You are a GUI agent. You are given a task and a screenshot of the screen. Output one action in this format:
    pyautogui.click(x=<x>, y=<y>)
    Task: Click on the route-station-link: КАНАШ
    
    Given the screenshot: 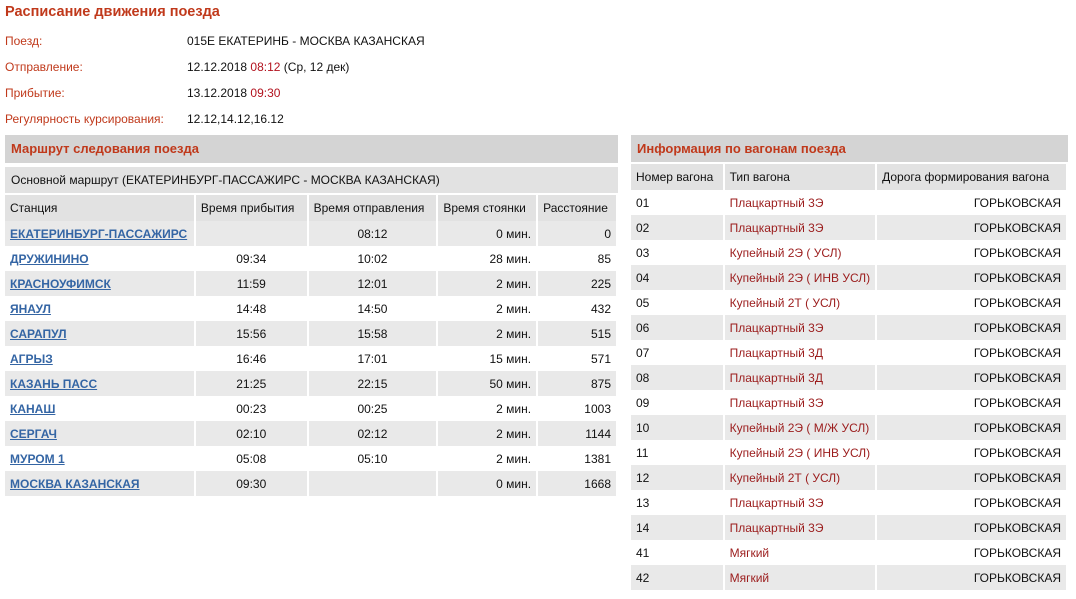 What is the action you would take?
    pyautogui.click(x=32, y=409)
    